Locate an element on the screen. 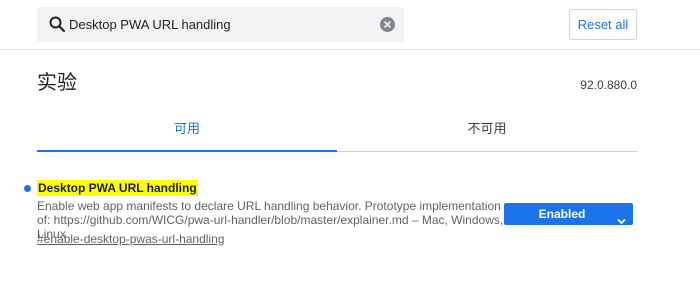 The width and height of the screenshot is (700, 301). version-label: 92.0.880.0 is located at coordinates (608, 85).